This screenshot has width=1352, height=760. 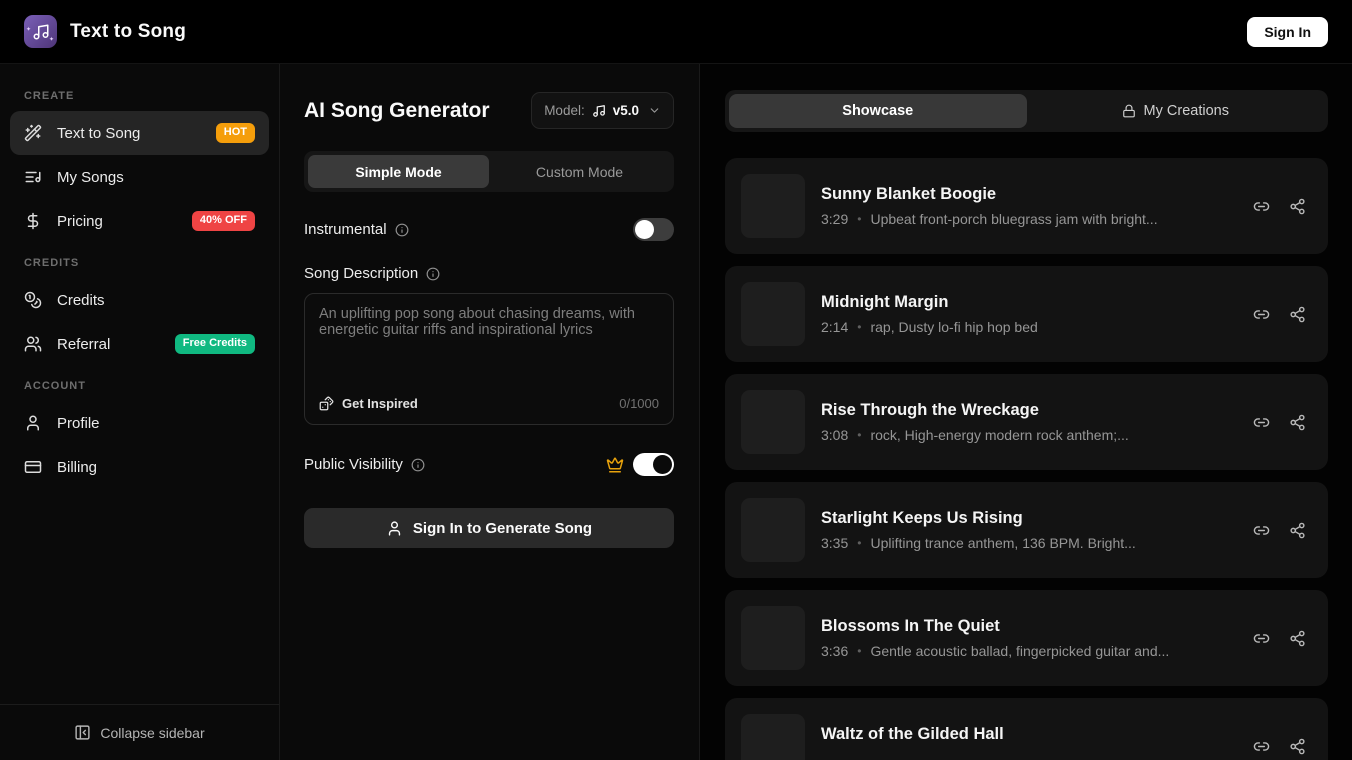 What do you see at coordinates (625, 110) in the screenshot?
I see `model-value: v5.0` at bounding box center [625, 110].